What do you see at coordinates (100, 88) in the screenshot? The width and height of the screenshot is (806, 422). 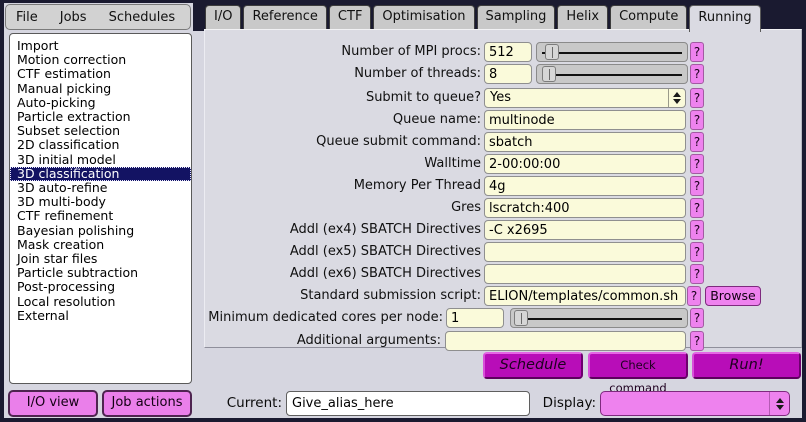 I see `job-item-manual-picking: Manual picking` at bounding box center [100, 88].